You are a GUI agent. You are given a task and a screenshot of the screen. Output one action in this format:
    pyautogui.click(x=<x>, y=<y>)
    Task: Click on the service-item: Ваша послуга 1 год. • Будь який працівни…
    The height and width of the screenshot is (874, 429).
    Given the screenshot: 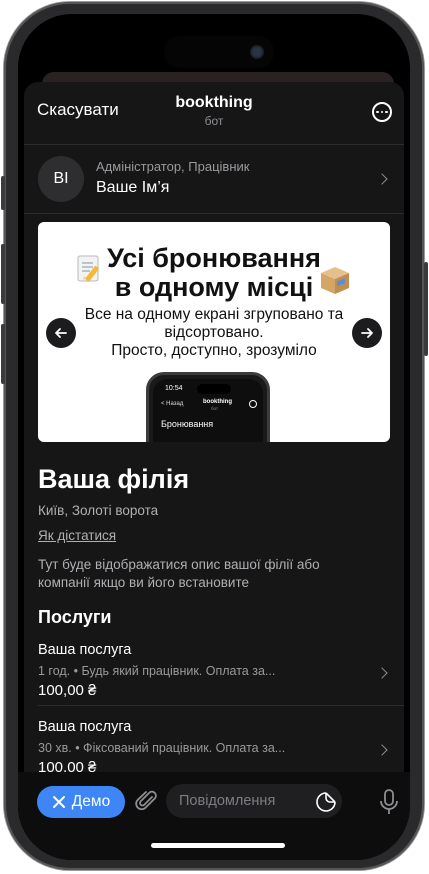 What is the action you would take?
    pyautogui.click(x=214, y=676)
    